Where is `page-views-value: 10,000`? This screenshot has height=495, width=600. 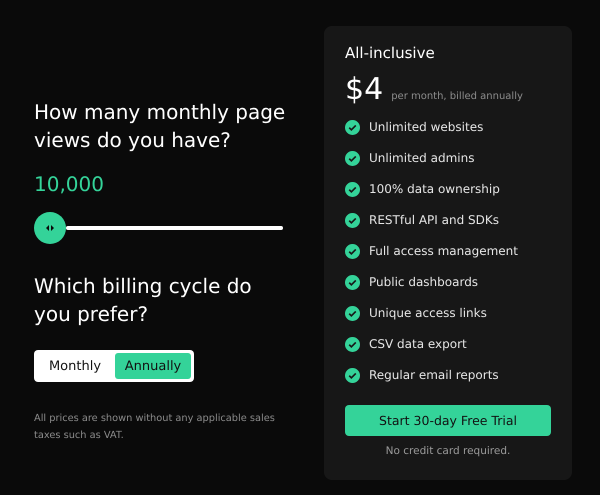
page-views-value: 10,000 is located at coordinates (69, 184).